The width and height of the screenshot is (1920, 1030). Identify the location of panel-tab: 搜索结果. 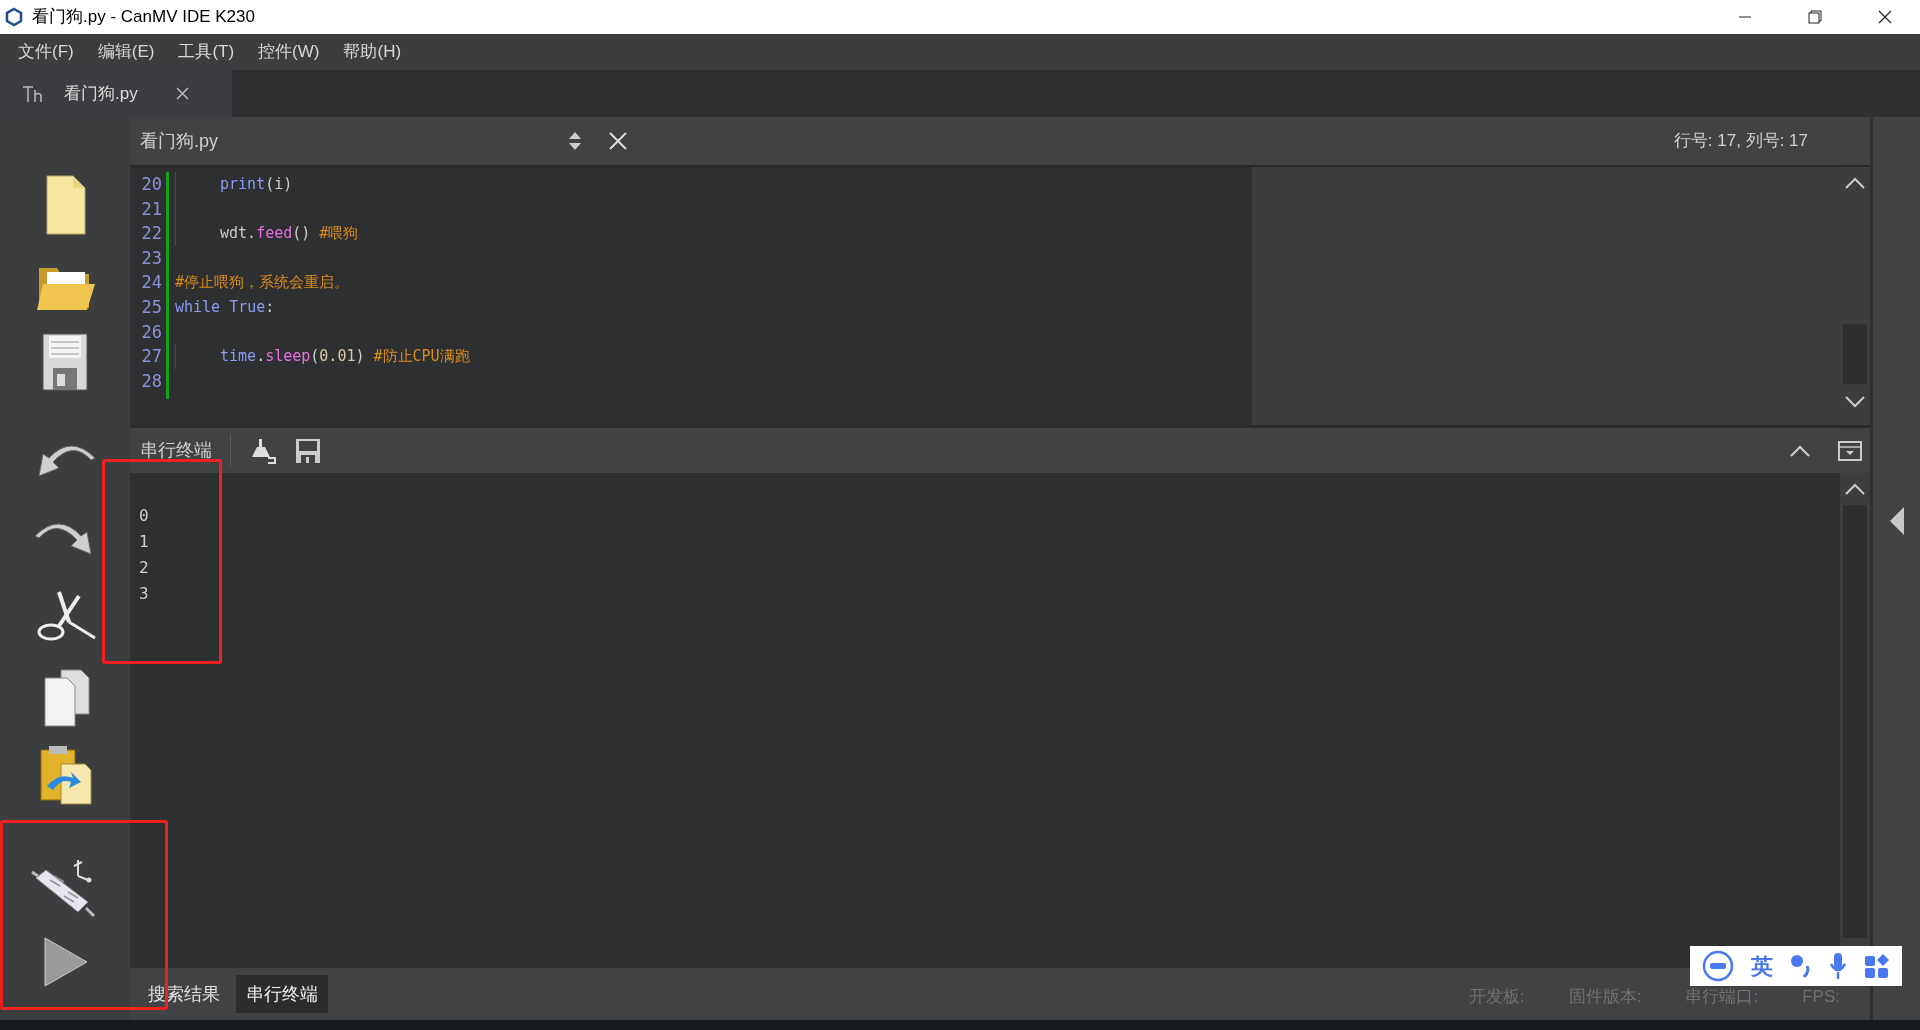
(184, 994).